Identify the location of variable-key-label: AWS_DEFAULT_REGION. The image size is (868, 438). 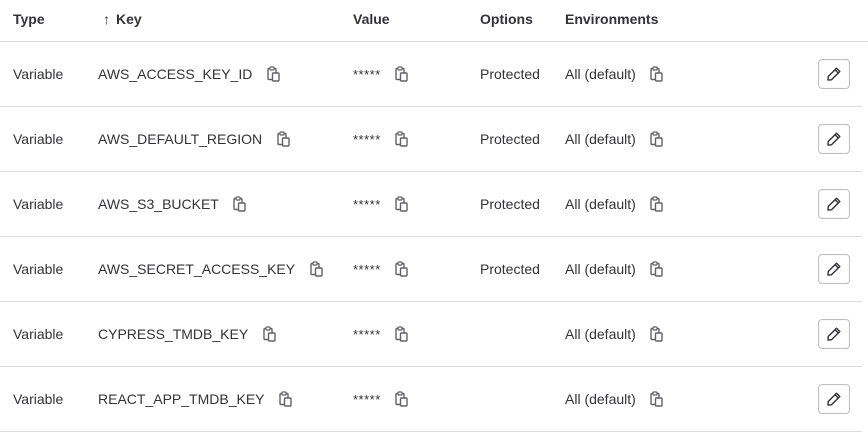
(180, 139).